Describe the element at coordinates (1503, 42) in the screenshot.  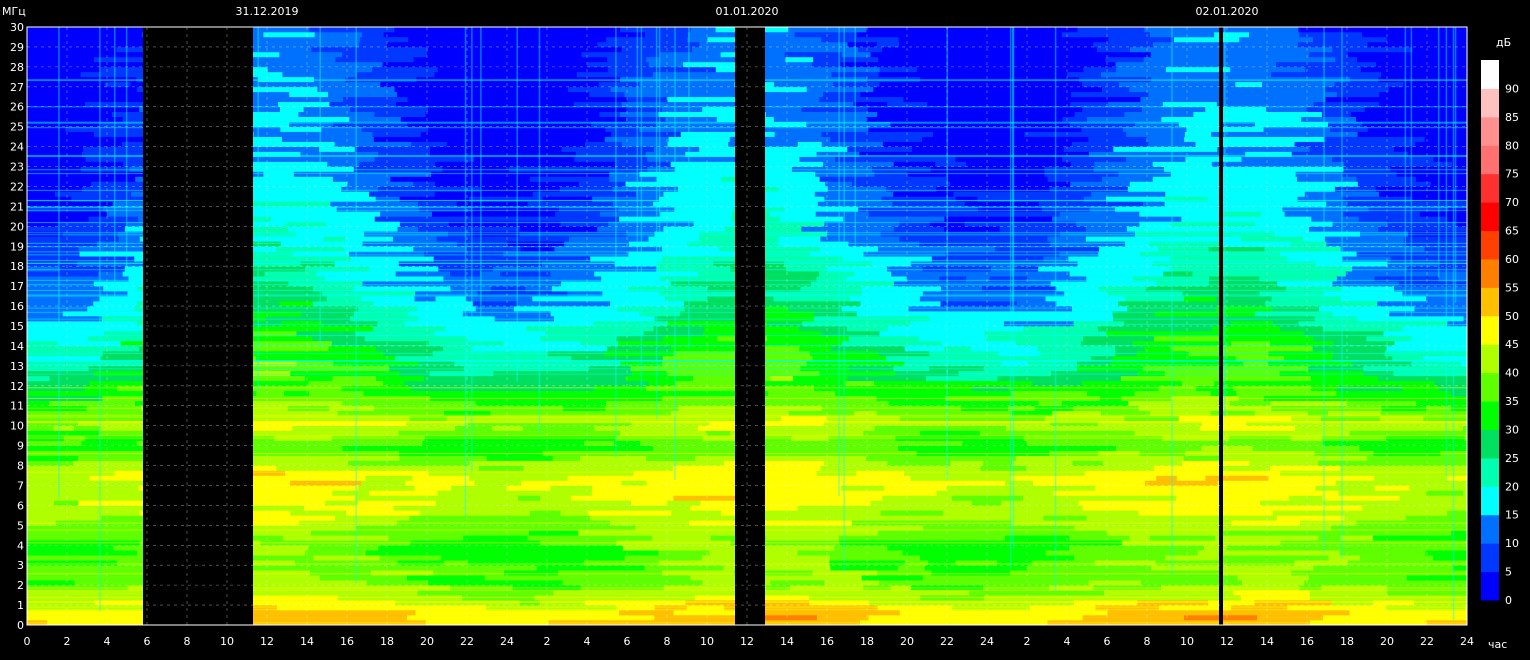
I see `colorbar-label: дБ` at that location.